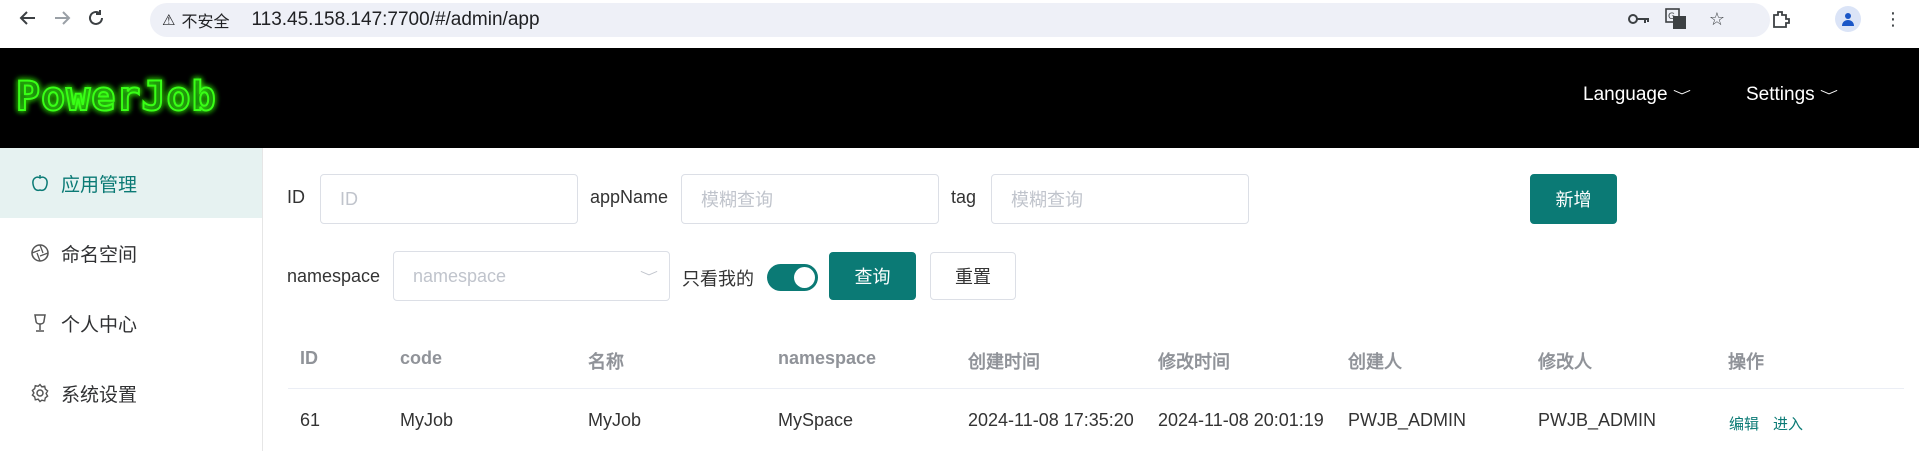 The width and height of the screenshot is (1919, 451). I want to click on sidebar-item-label: 命名空间, so click(99, 255).